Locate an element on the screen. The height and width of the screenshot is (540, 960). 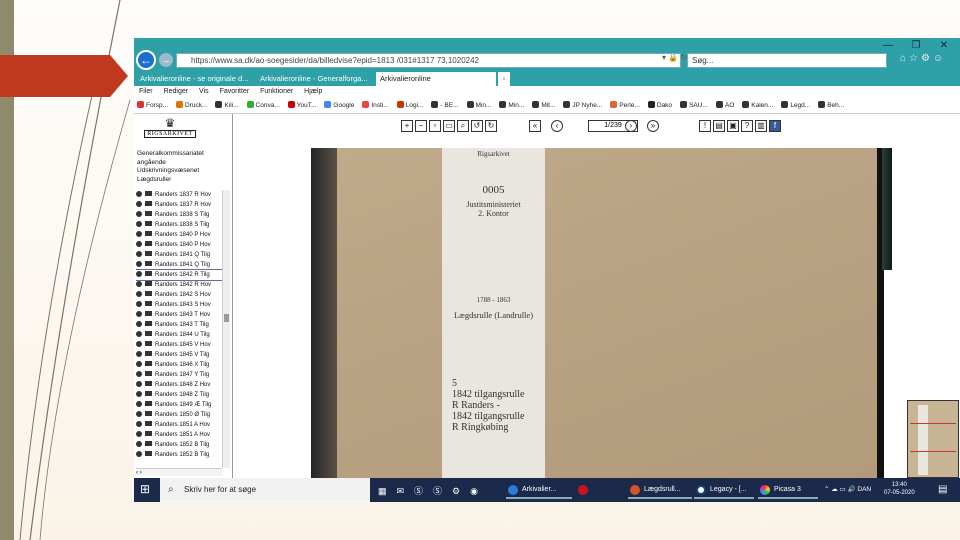
next-page-icon: › is located at coordinates (631, 126).